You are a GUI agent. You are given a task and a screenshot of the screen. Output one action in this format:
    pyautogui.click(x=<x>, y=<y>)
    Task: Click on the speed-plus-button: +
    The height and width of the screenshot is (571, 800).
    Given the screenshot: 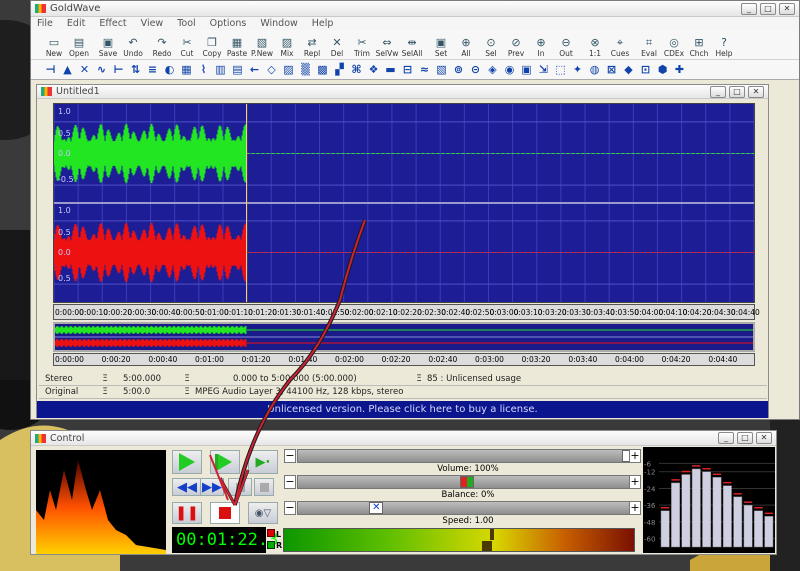 What is the action you would take?
    pyautogui.click(x=635, y=508)
    